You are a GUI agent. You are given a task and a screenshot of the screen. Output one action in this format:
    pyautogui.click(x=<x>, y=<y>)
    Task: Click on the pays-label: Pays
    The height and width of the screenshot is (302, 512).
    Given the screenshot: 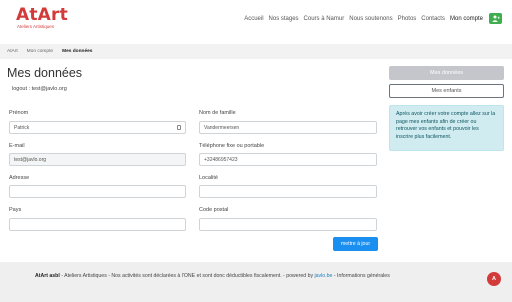 What is the action you would take?
    pyautogui.click(x=15, y=210)
    